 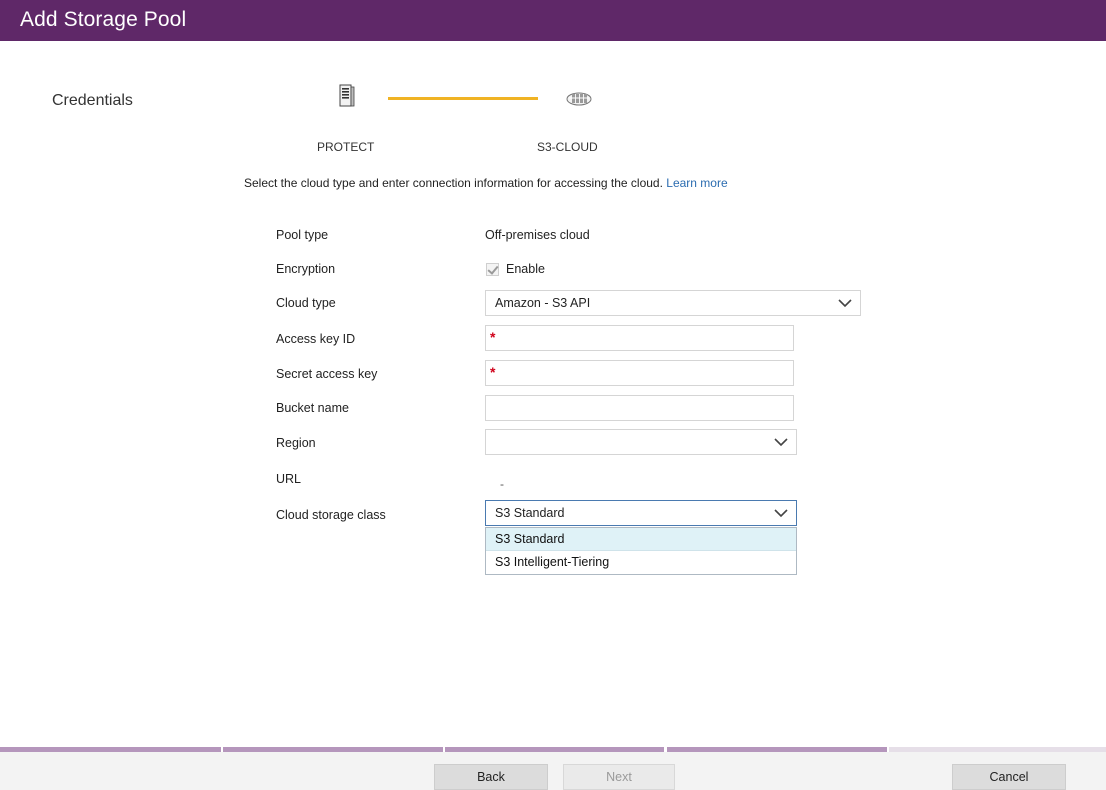 I want to click on encryption-enable-label: Enable, so click(x=525, y=269).